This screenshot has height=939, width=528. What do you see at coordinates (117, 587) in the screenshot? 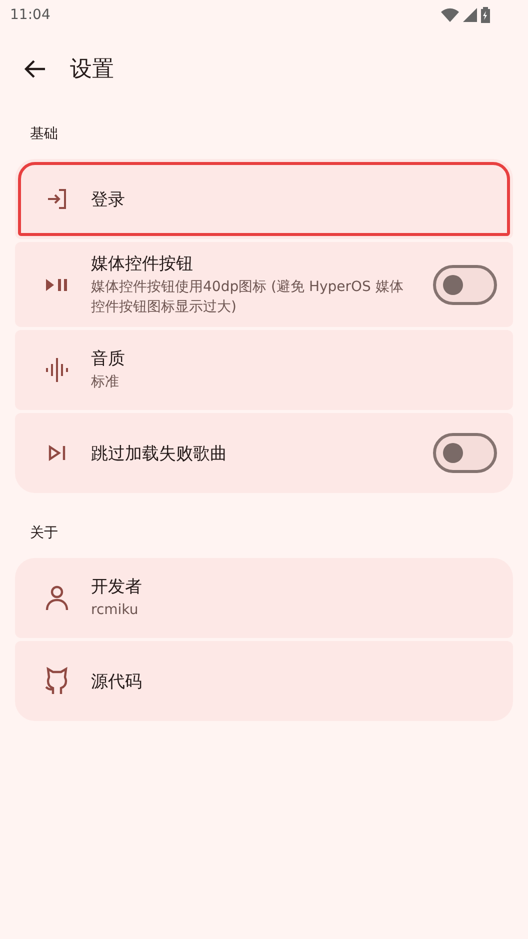
I see `item-title: 开发者` at bounding box center [117, 587].